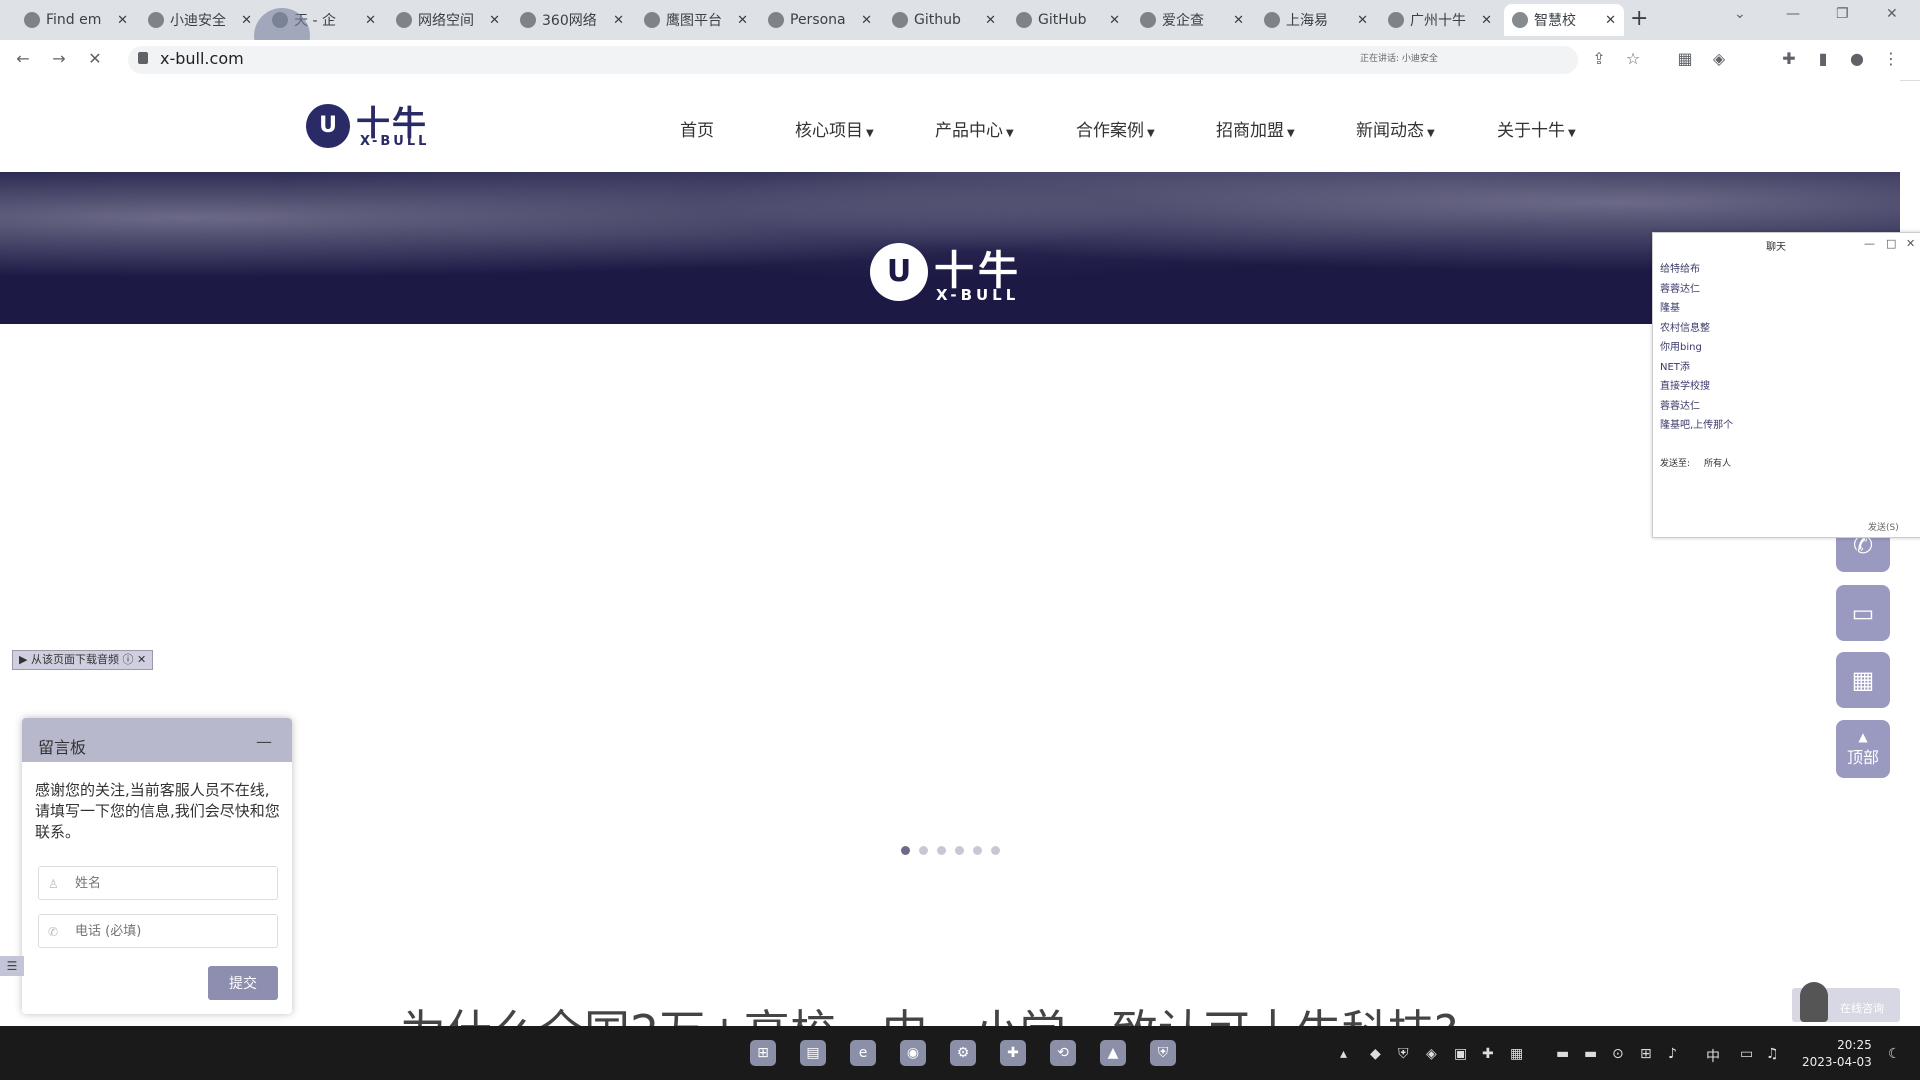 The height and width of the screenshot is (1080, 1920). Describe the element at coordinates (12, 966) in the screenshot. I see `list-icon: ☰` at that location.